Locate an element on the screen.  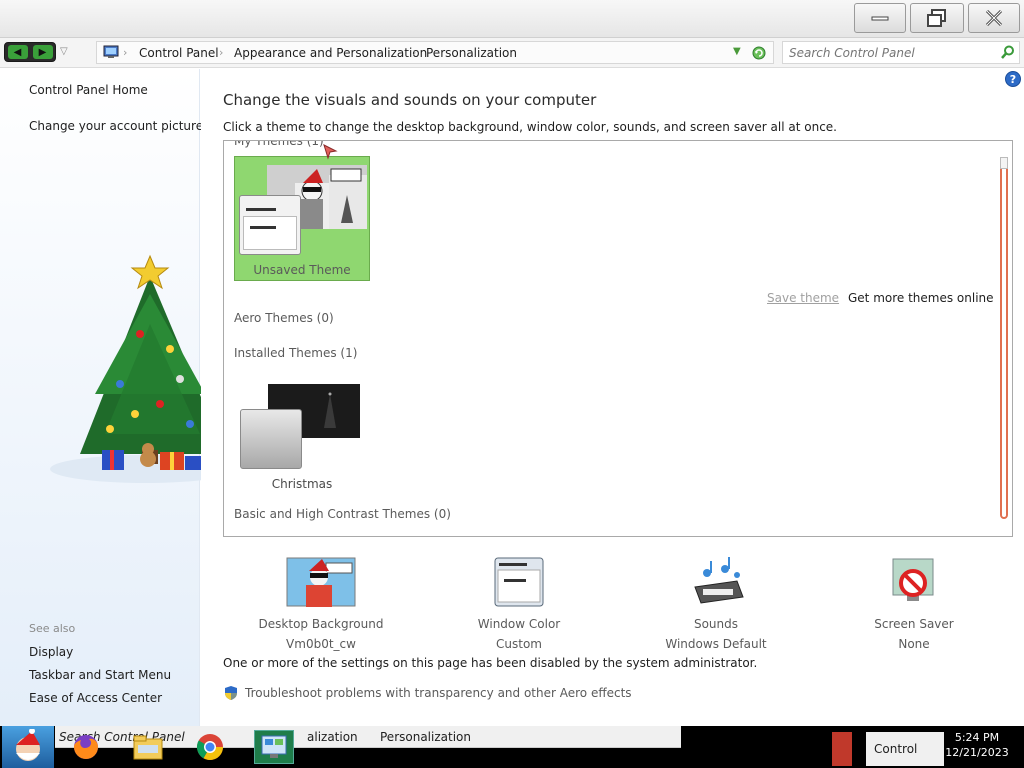
chrome-icon is located at coordinates (210, 747).